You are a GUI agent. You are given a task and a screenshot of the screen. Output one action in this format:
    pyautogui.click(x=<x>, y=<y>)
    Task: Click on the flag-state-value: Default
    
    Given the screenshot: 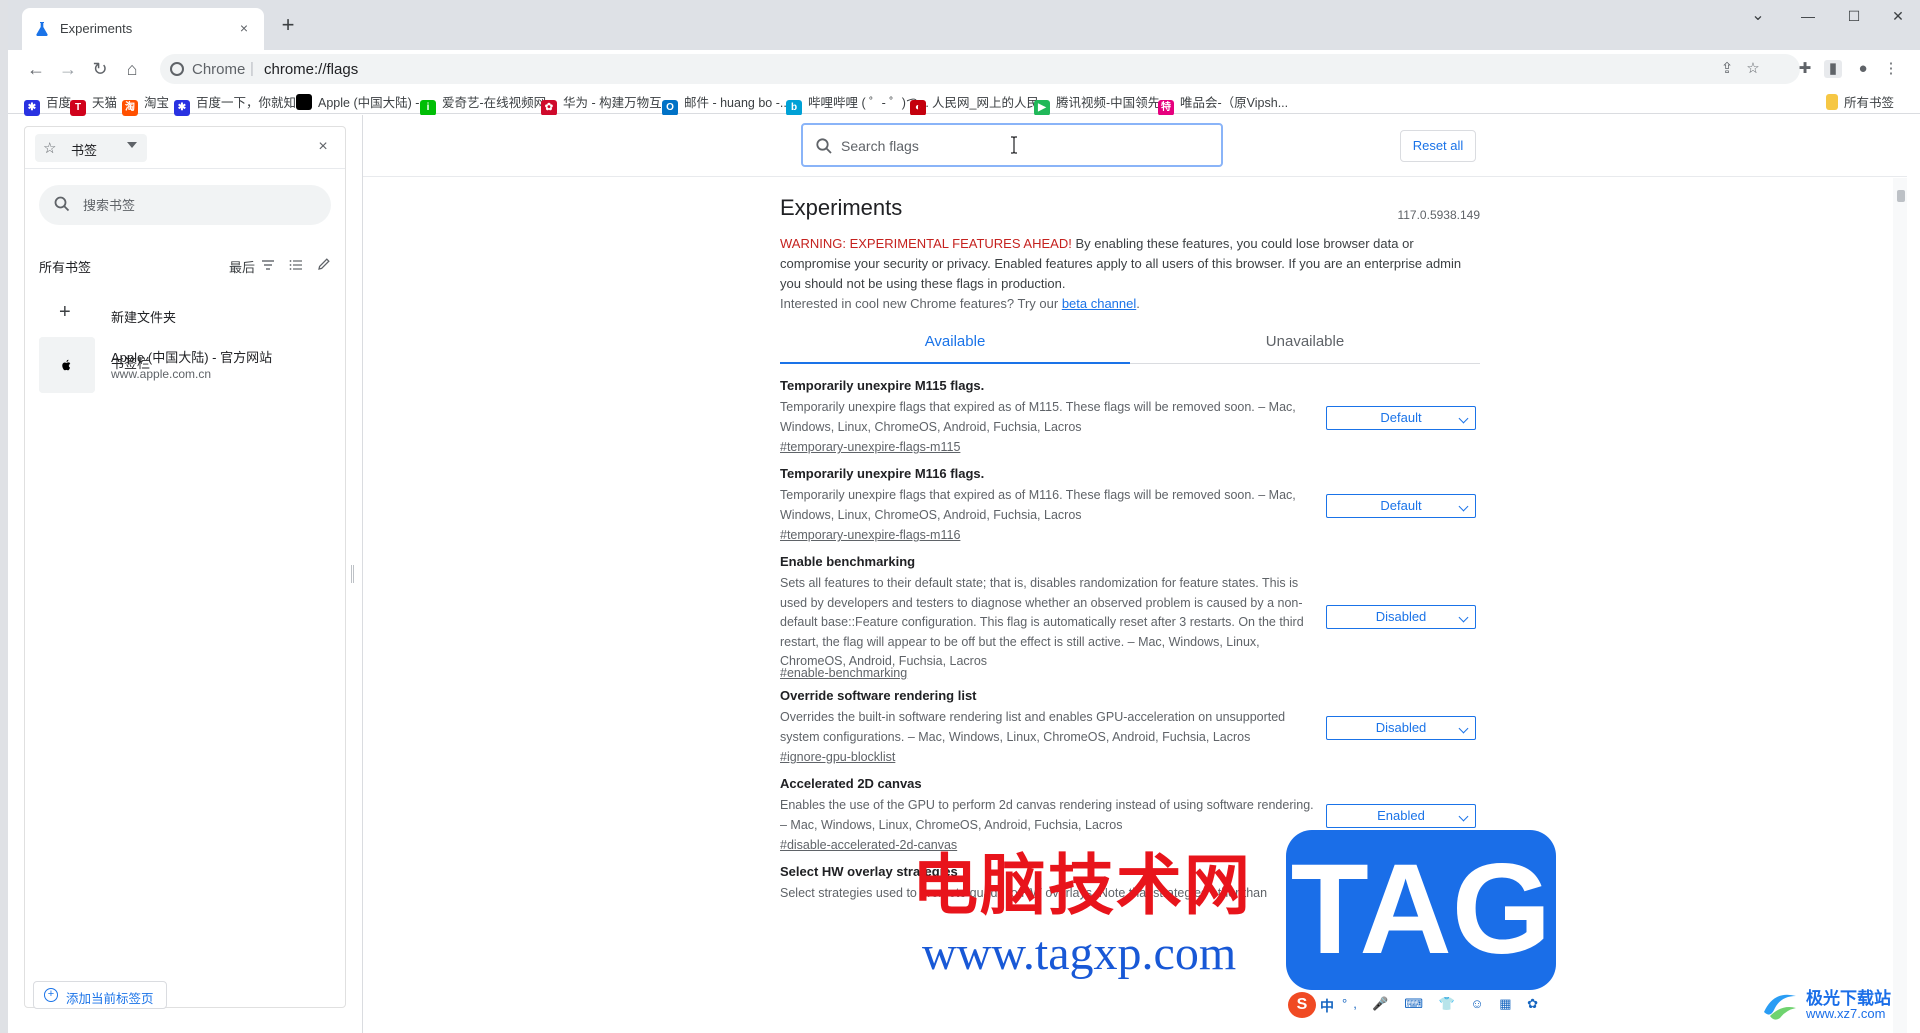 What is the action you would take?
    pyautogui.click(x=1401, y=417)
    